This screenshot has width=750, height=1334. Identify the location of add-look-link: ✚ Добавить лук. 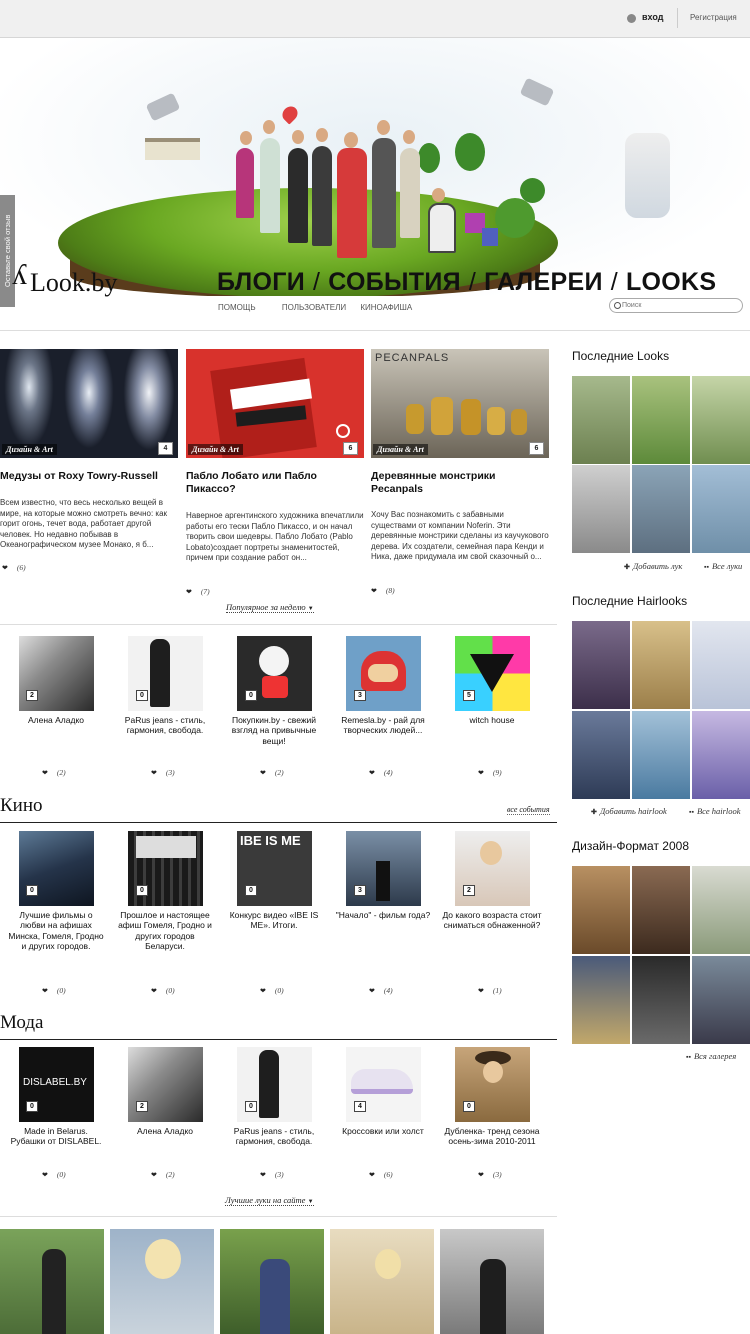
(653, 566).